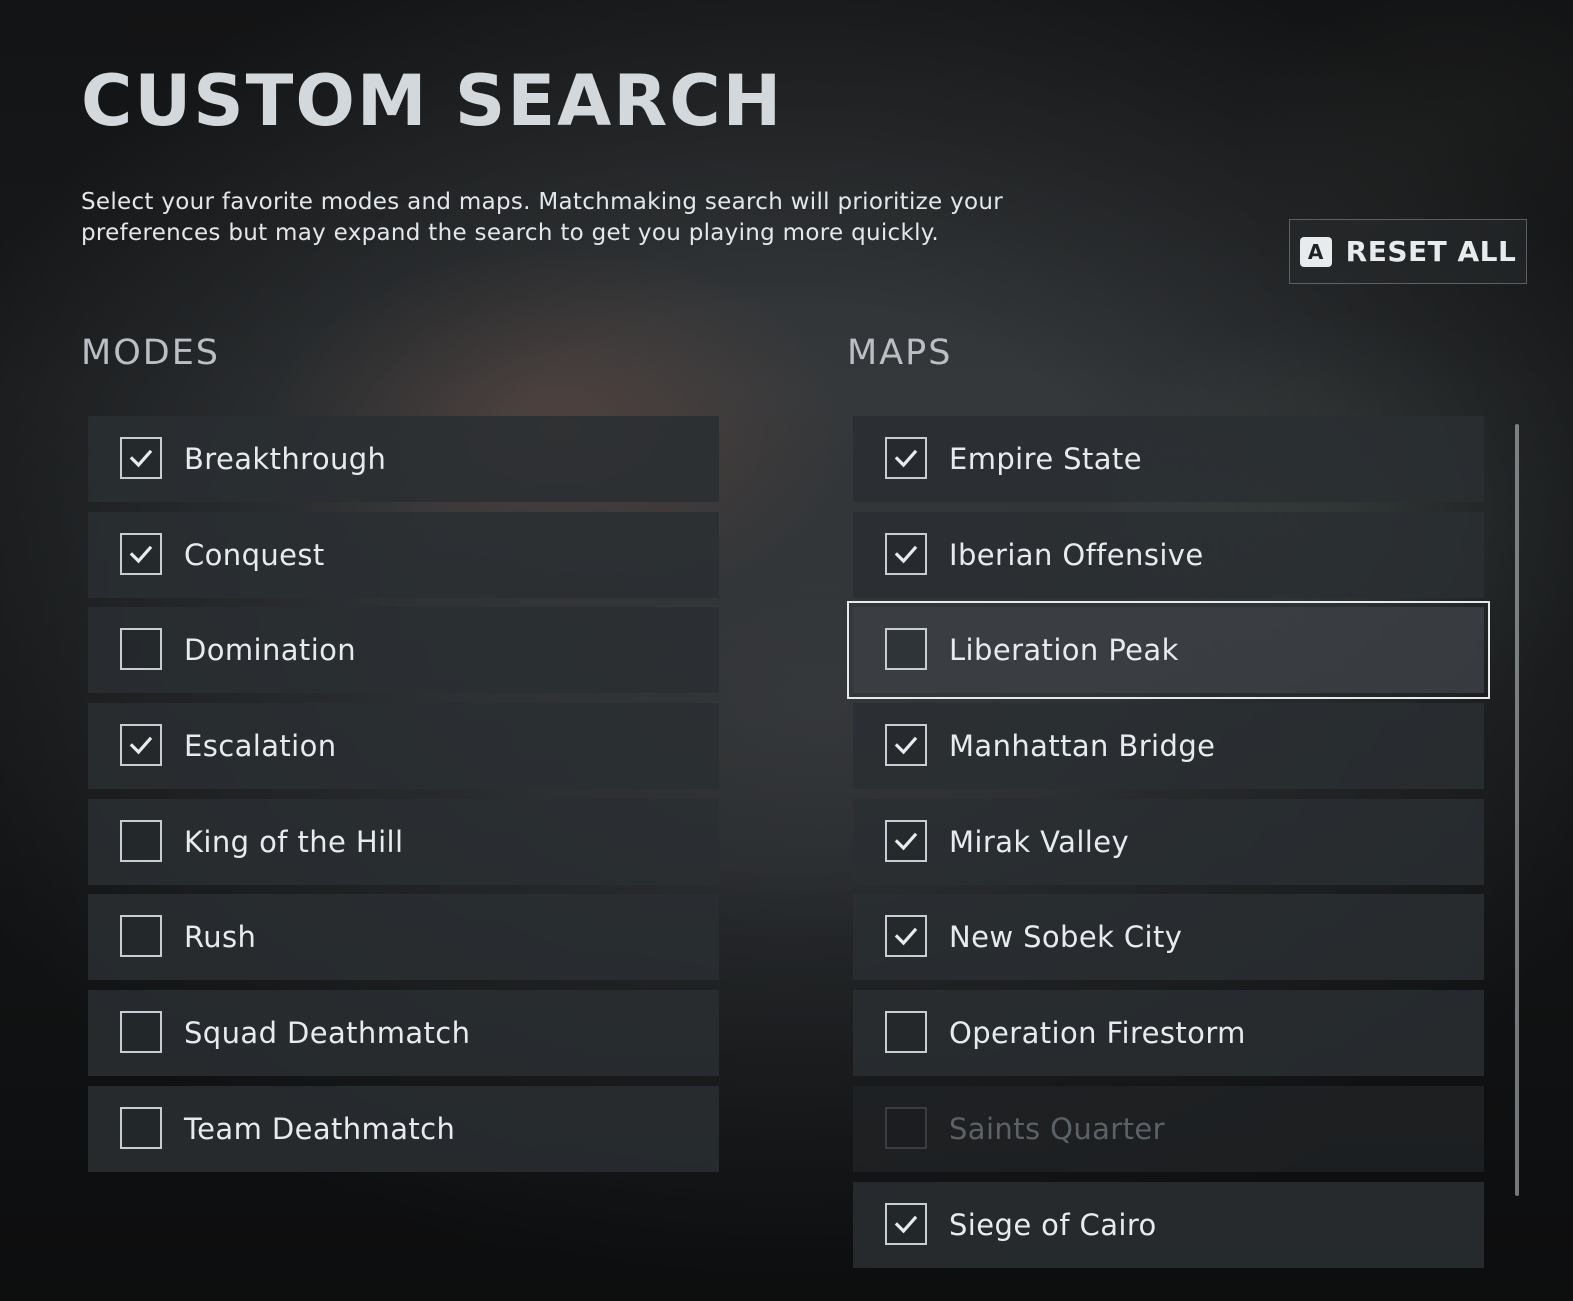 The height and width of the screenshot is (1301, 1573). I want to click on map-row-saints-quarter: Saints Quarter, so click(1168, 1128).